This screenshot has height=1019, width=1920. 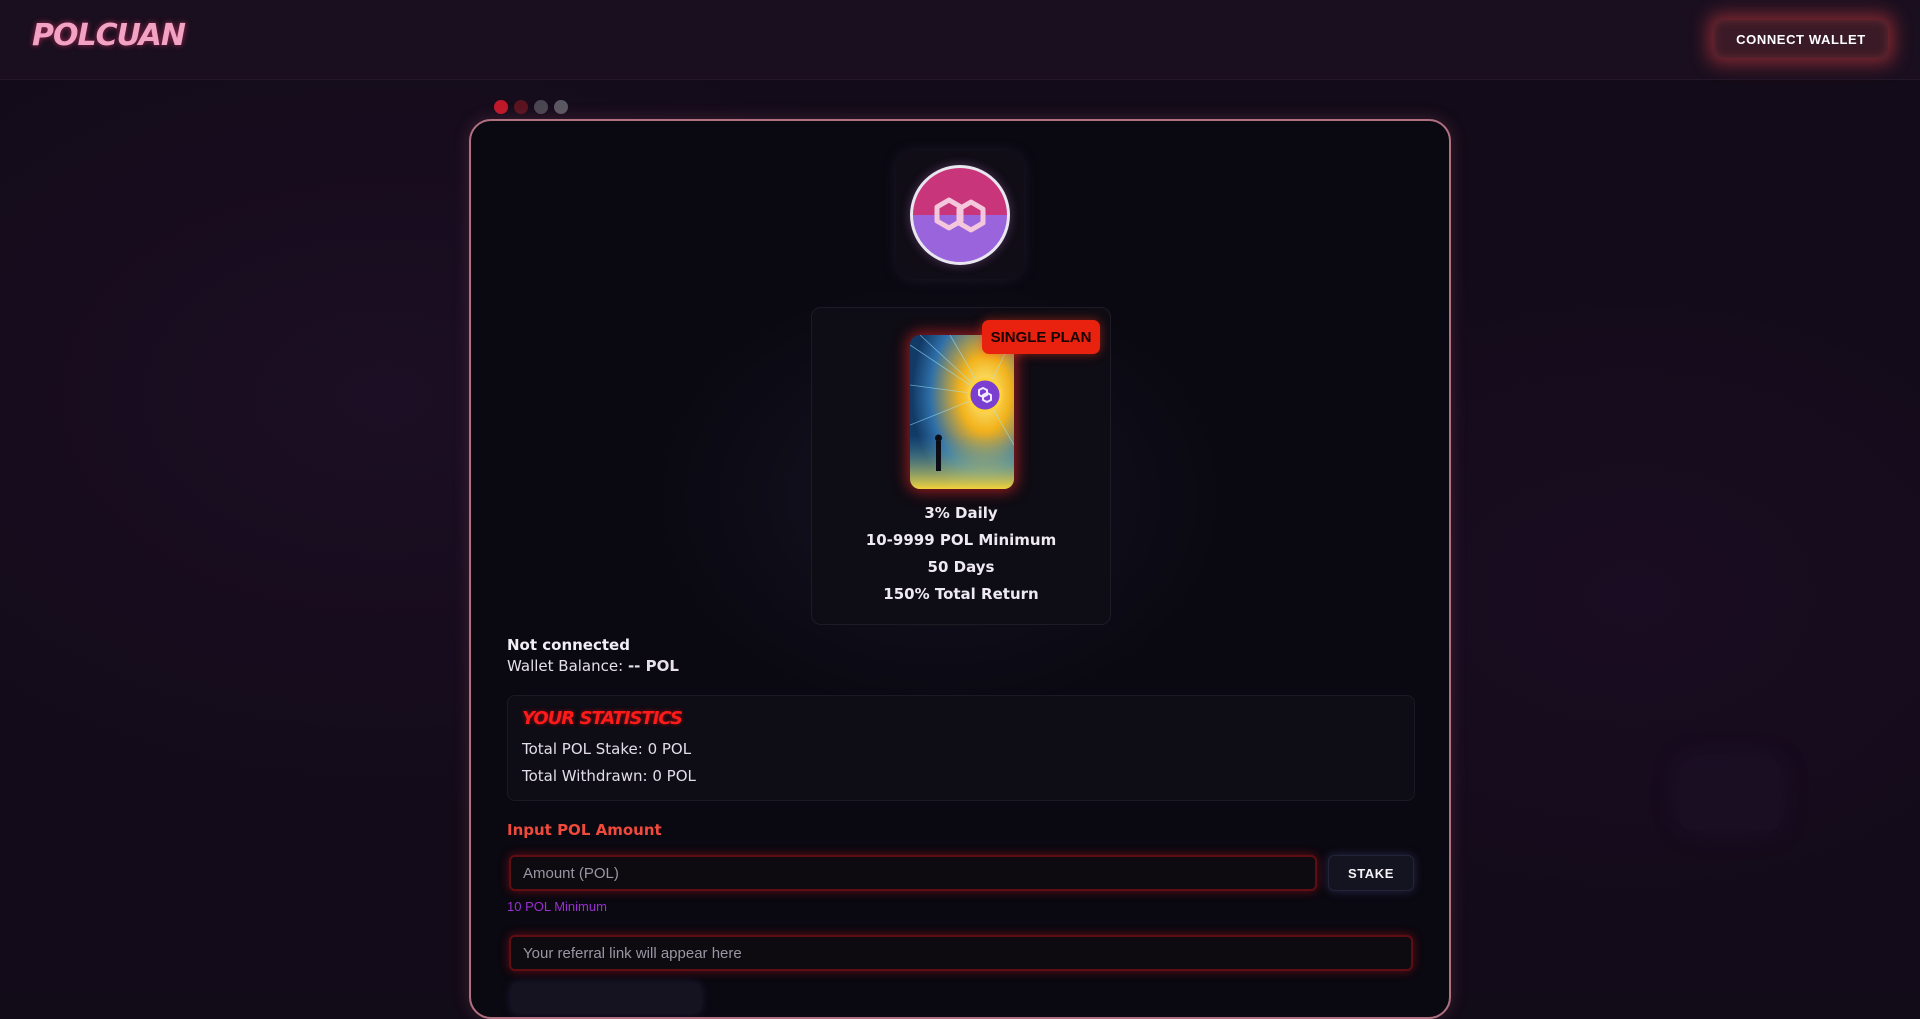 I want to click on plan-minimum: 10-9999 POL Minimum, so click(x=961, y=540).